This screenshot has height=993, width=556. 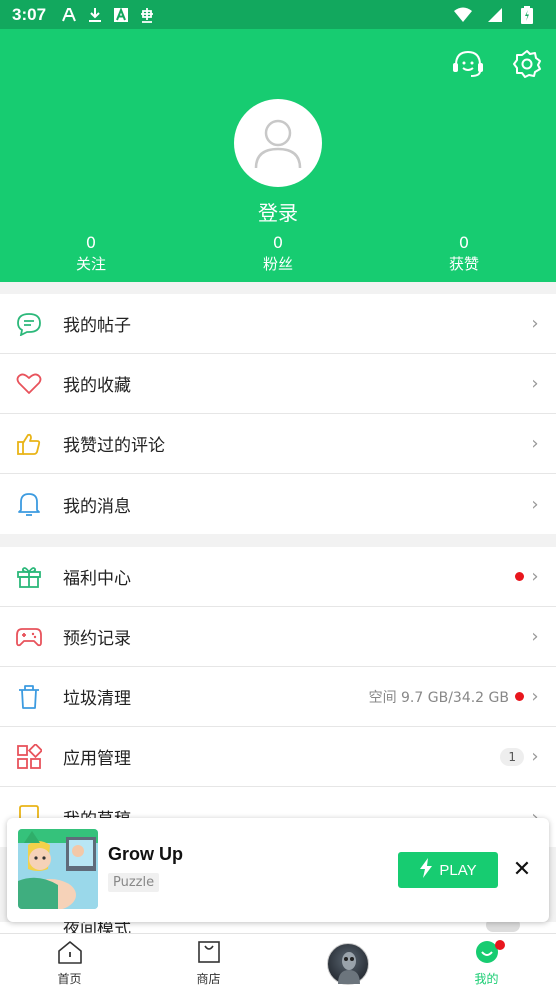 I want to click on gear-icon, so click(x=527, y=64).